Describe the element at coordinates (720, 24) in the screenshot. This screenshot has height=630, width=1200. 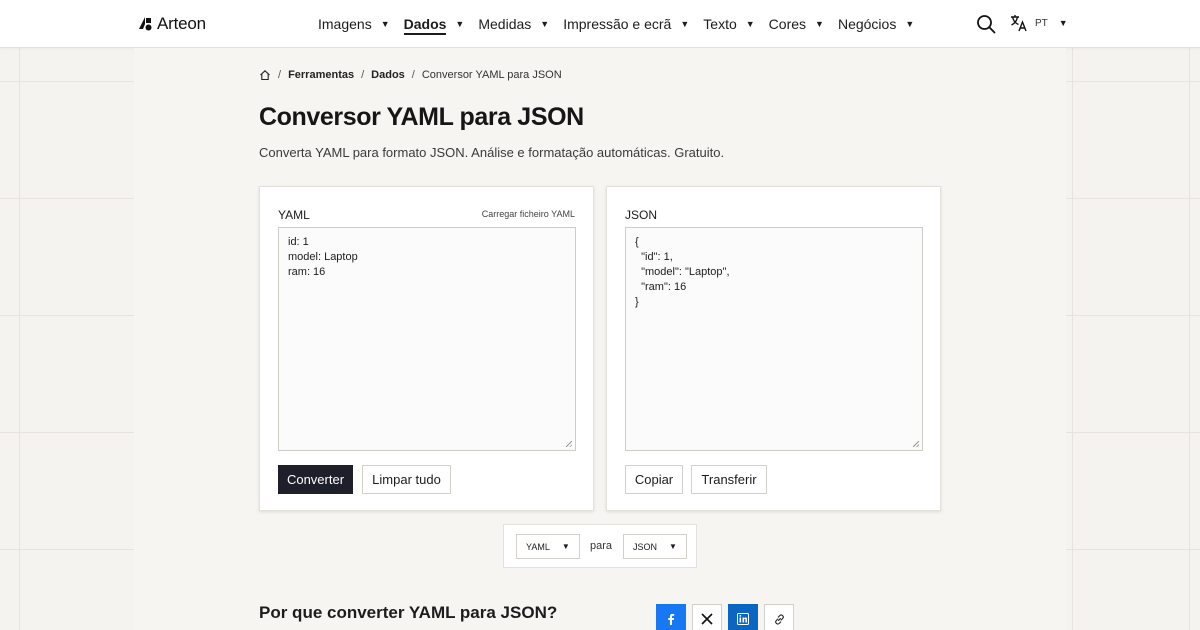
I see `nav-item-label: Texto` at that location.